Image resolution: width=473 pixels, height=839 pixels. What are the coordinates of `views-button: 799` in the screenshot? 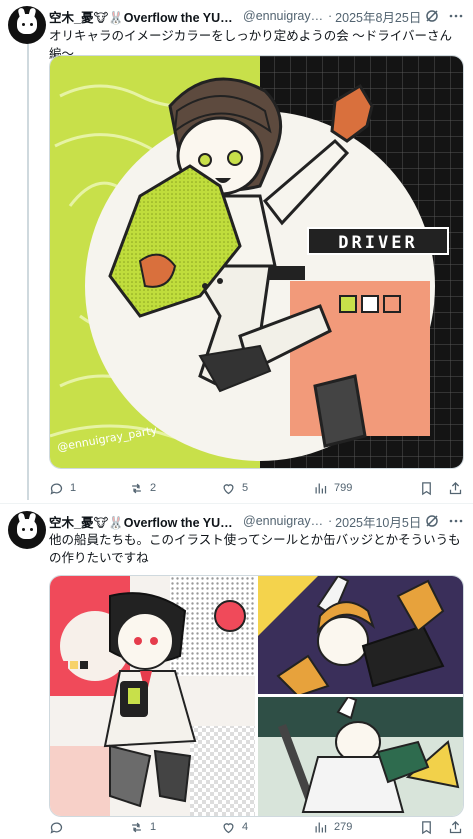 It's located at (355, 488).